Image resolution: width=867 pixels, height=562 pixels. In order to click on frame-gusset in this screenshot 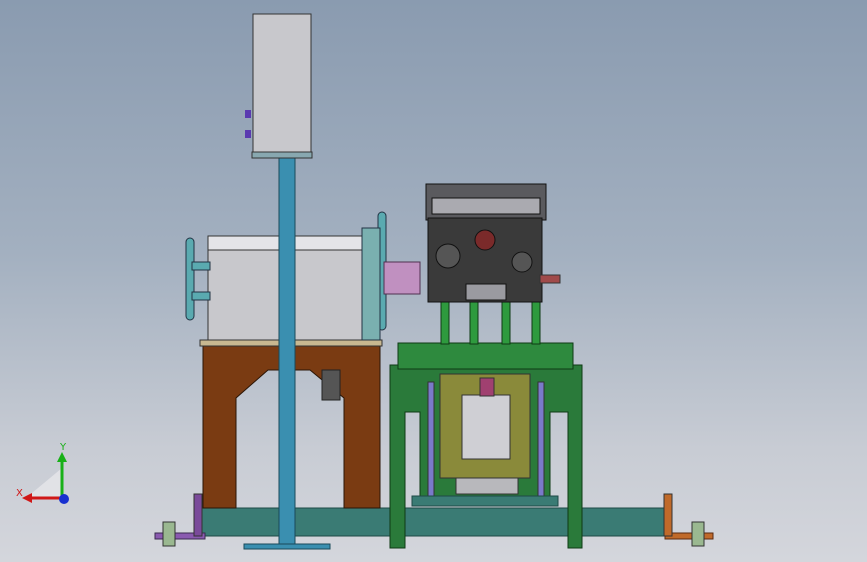, I will do `click(331, 385)`.